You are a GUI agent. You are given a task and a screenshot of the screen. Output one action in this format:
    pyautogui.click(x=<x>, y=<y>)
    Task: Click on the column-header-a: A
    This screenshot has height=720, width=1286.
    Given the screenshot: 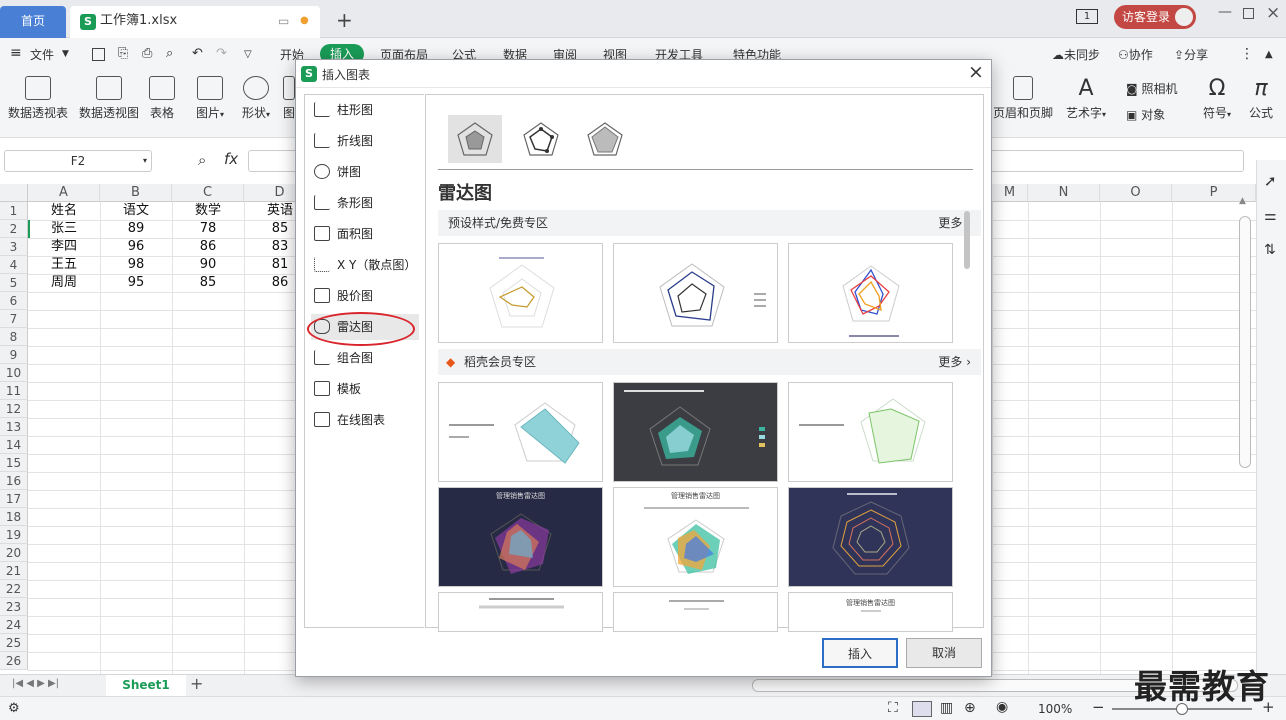 What is the action you would take?
    pyautogui.click(x=64, y=193)
    